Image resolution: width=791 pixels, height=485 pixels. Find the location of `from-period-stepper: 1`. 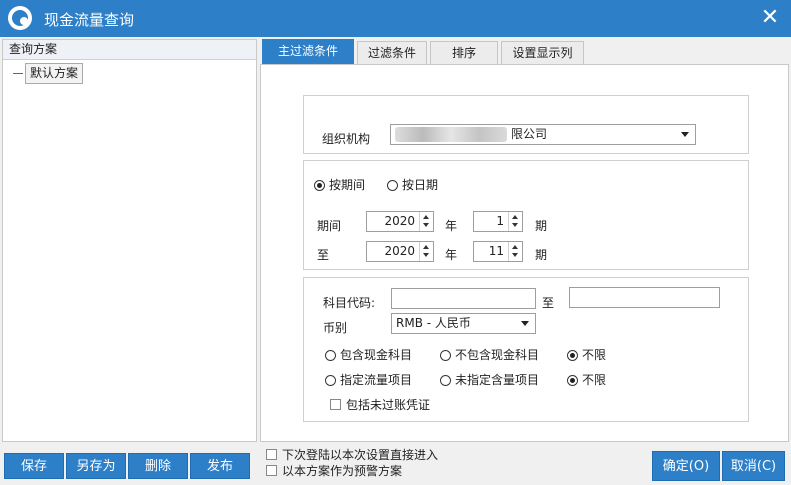

from-period-stepper: 1 is located at coordinates (498, 221).